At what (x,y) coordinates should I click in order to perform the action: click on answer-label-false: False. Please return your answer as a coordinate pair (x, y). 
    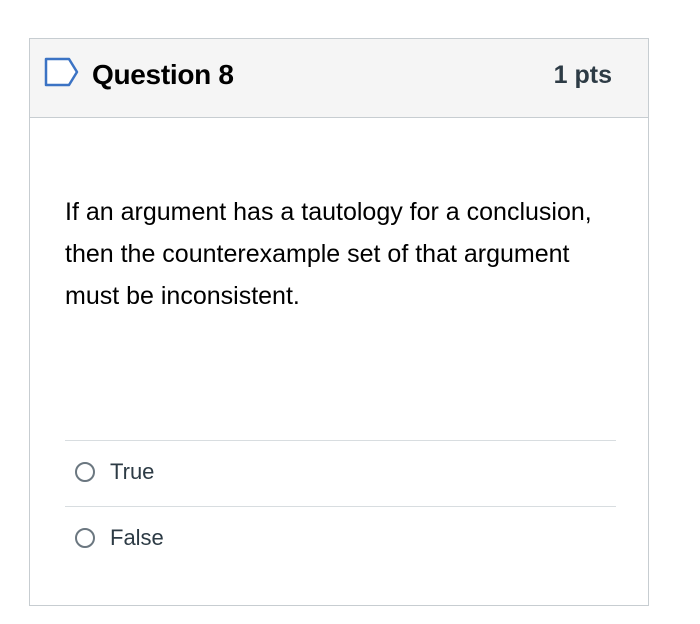
    Looking at the image, I should click on (137, 537).